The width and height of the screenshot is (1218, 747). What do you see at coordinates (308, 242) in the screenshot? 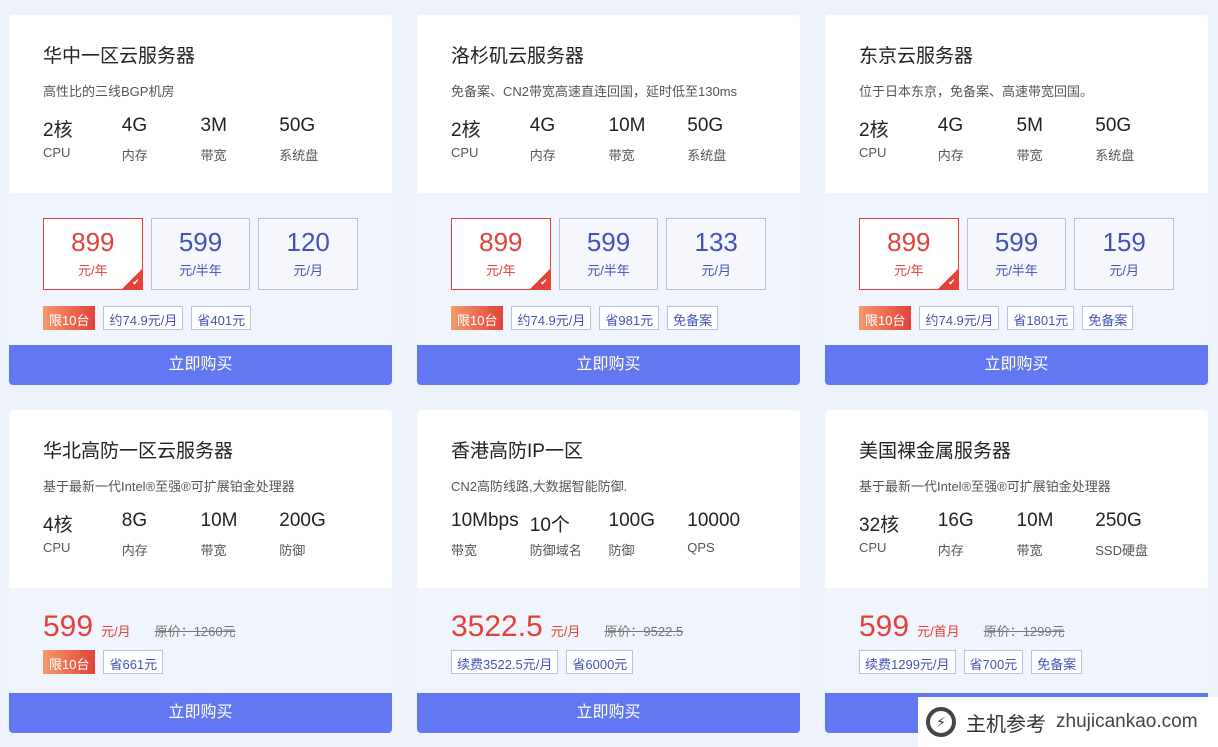
I see `option-price: 120` at bounding box center [308, 242].